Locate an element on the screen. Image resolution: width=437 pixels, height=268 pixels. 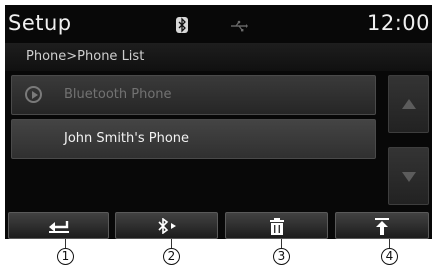
scroll-up-button is located at coordinates (408, 104).